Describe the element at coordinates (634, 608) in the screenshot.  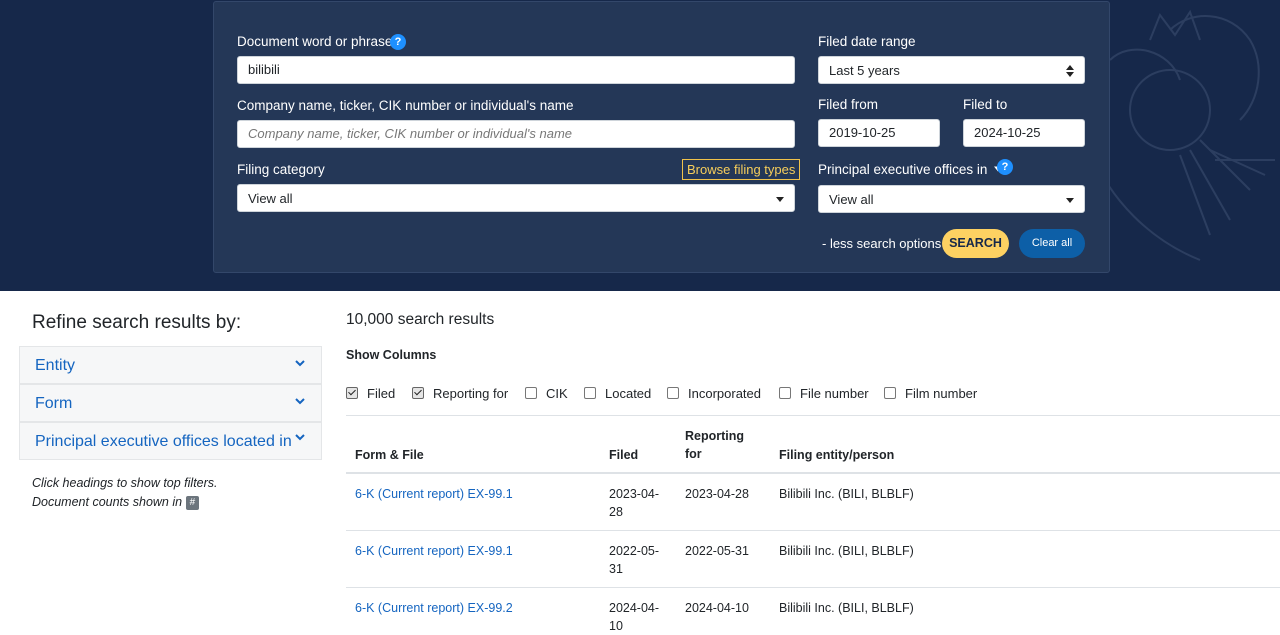
I see `filed-date-part: 2024-04-` at that location.